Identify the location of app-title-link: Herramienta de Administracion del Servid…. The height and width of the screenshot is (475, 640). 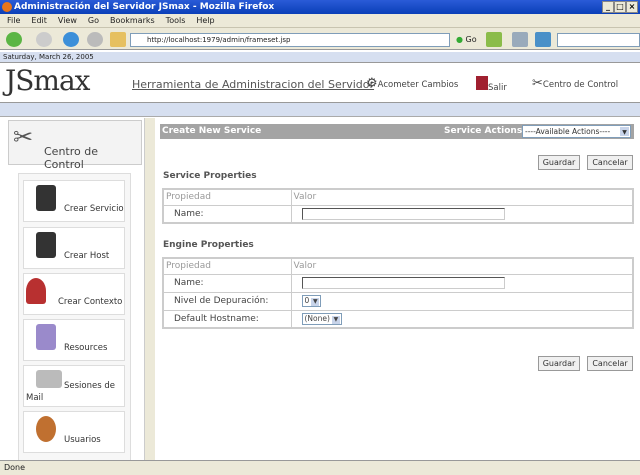
(253, 84).